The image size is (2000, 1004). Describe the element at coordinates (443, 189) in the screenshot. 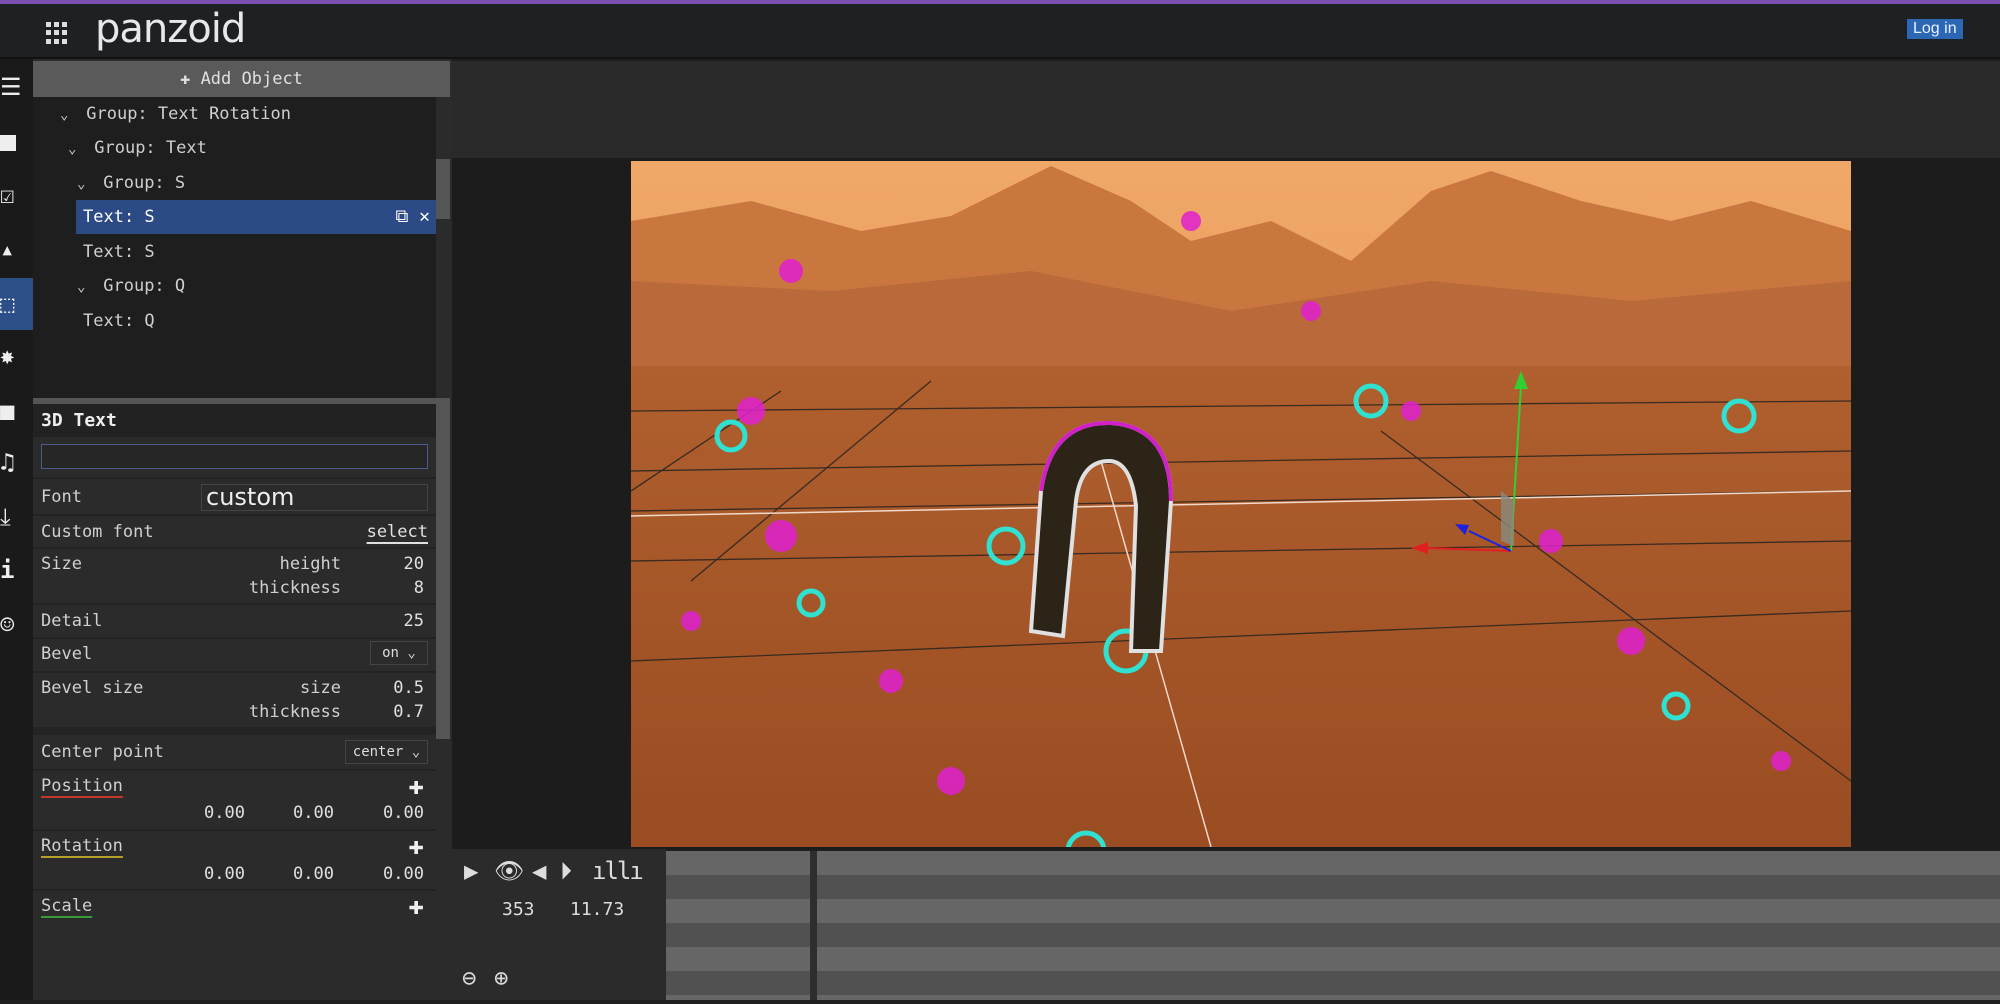

I see `tree-scrollbar` at that location.